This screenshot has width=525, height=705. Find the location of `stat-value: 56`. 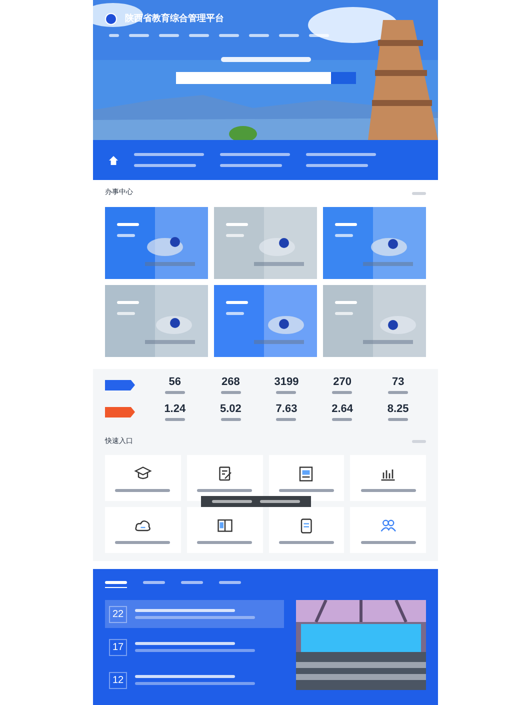

stat-value: 56 is located at coordinates (175, 382).